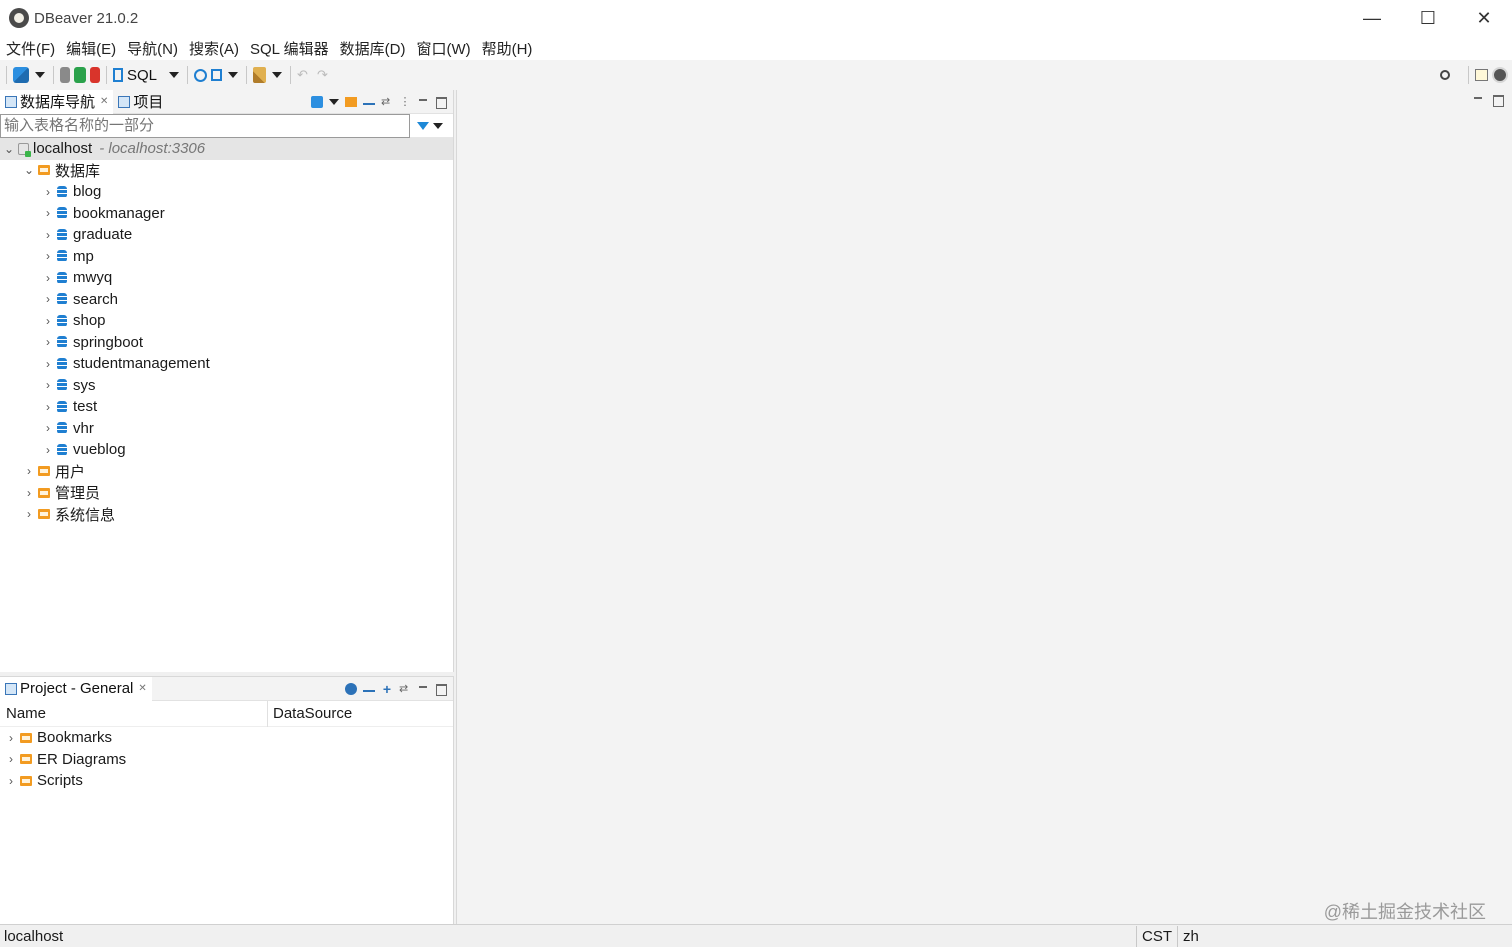  What do you see at coordinates (76, 688) in the screenshot?
I see `tab-project-general: Project - General ✕` at bounding box center [76, 688].